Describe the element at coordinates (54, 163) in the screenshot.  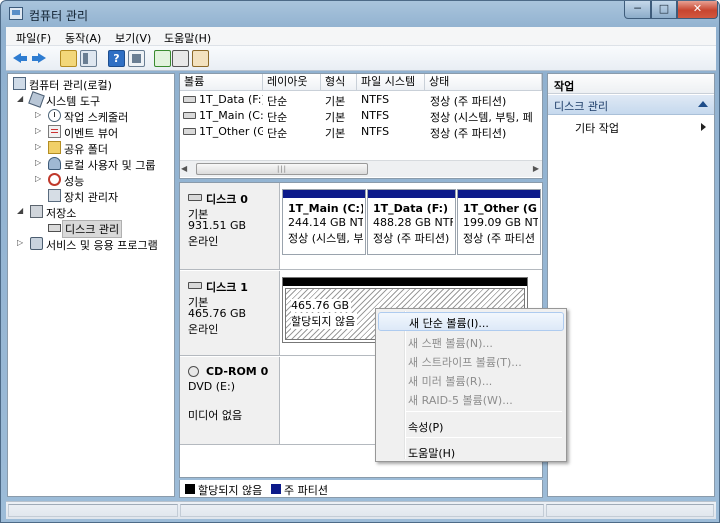
I see `users-icon` at that location.